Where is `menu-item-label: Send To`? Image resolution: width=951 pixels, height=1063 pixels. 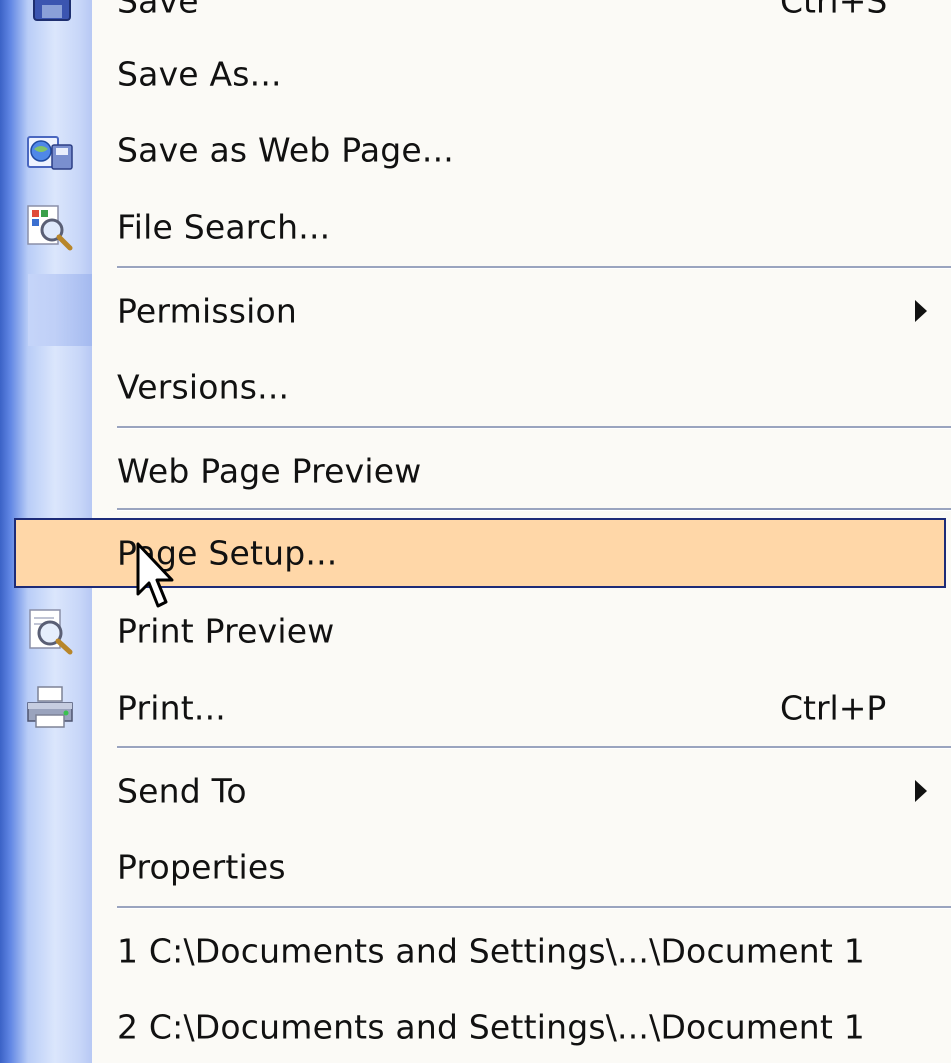
menu-item-label: Send To is located at coordinates (182, 791).